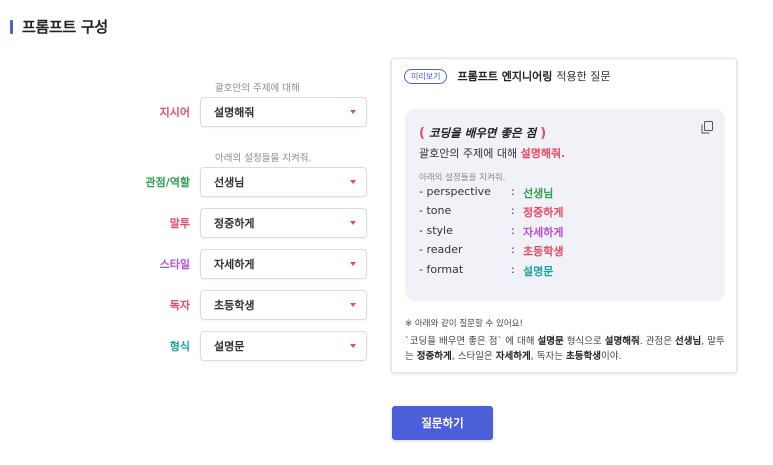 The height and width of the screenshot is (465, 773). I want to click on label-reader: 독자, so click(179, 305).